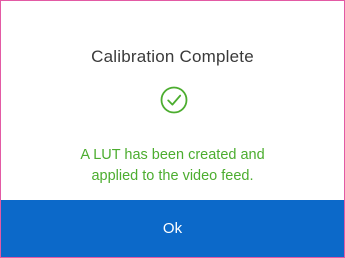 This screenshot has height=258, width=345. Describe the element at coordinates (172, 155) in the screenshot. I see `message-line-1: A LUT has been created and` at that location.